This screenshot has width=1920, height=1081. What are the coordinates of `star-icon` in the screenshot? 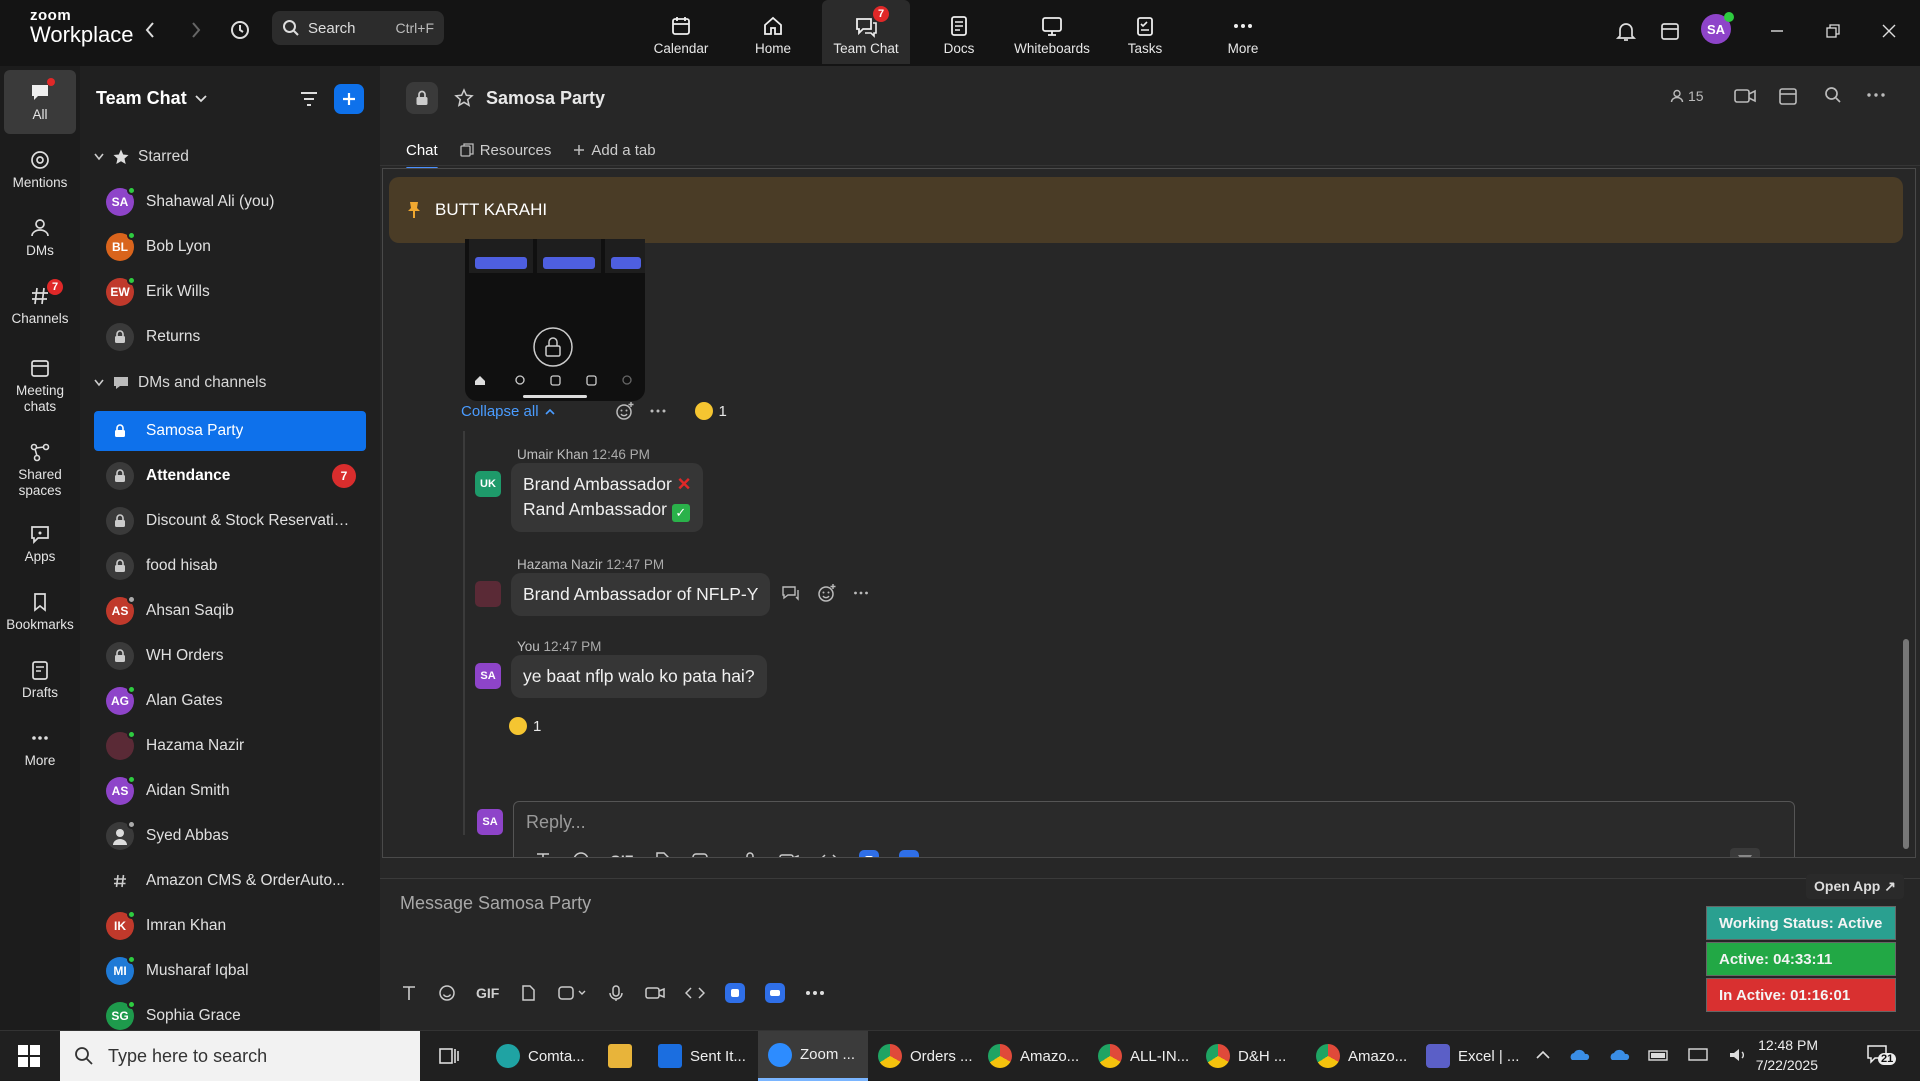 It's located at (464, 98).